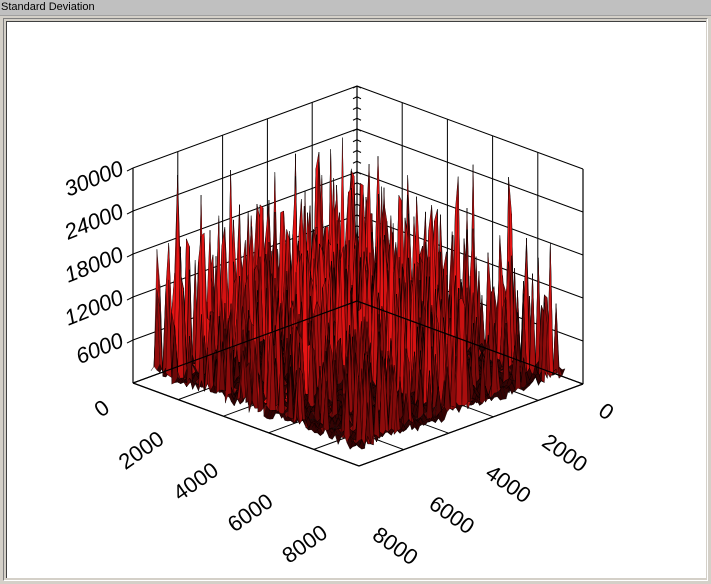 This screenshot has height=584, width=711. I want to click on surface-facet, so click(556, 341).